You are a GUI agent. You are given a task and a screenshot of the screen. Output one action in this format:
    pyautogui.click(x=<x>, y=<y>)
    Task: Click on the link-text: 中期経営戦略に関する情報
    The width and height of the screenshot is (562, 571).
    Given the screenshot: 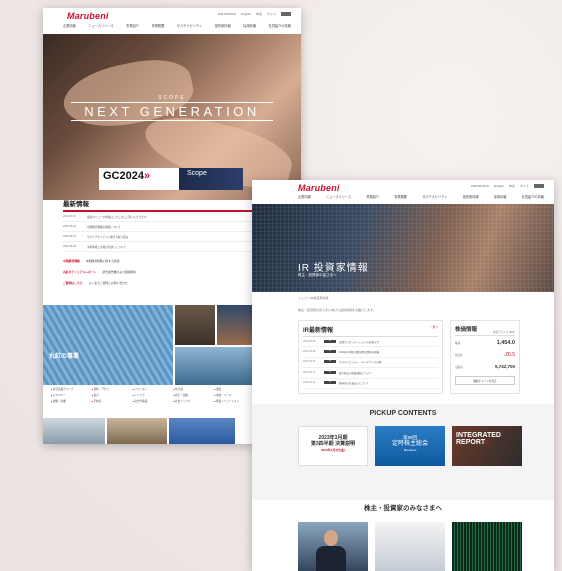 What is the action you would take?
    pyautogui.click(x=102, y=261)
    